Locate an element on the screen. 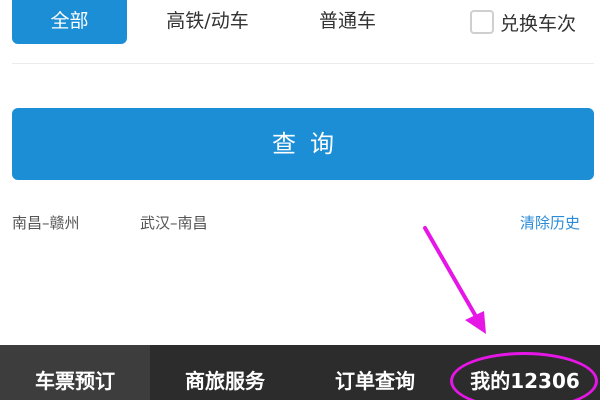  tab-all: 全部 is located at coordinates (69, 22).